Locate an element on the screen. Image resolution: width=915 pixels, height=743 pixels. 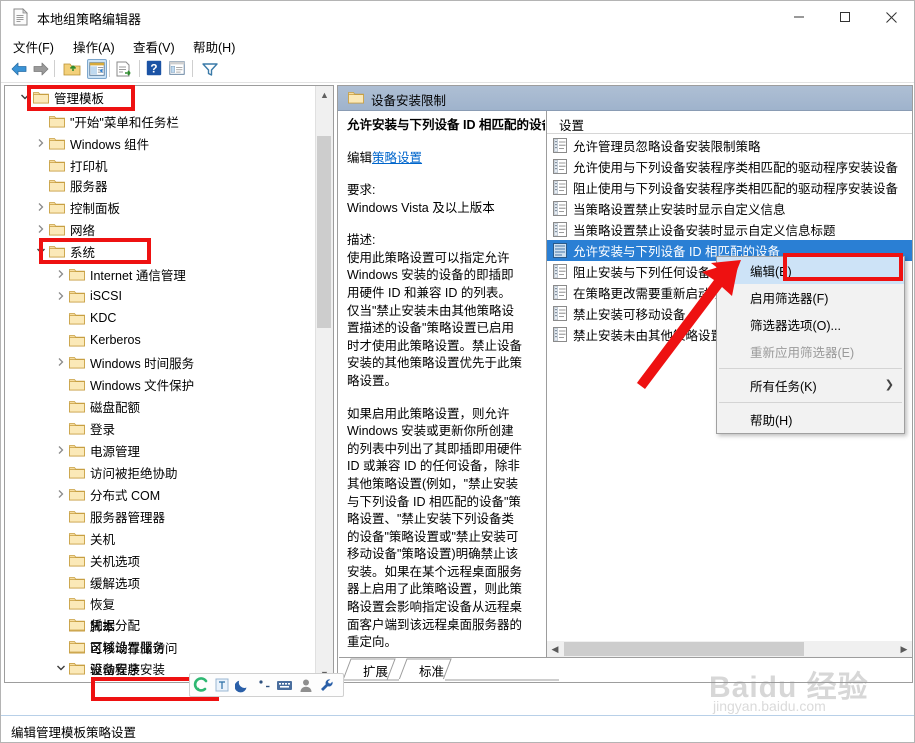
tree-node: 电源管理 is located at coordinates (161, 450).